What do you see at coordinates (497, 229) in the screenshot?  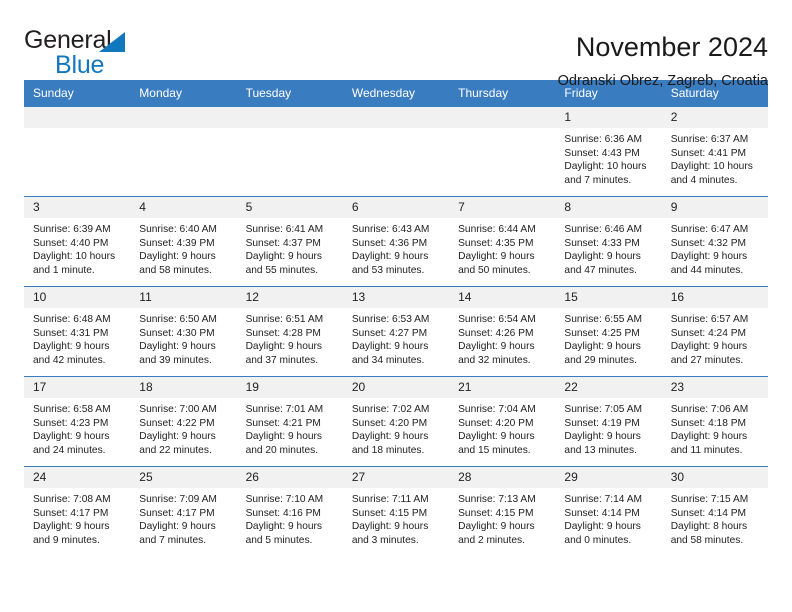 I see `sunrise-time: Sunrise: 6:44 AM` at bounding box center [497, 229].